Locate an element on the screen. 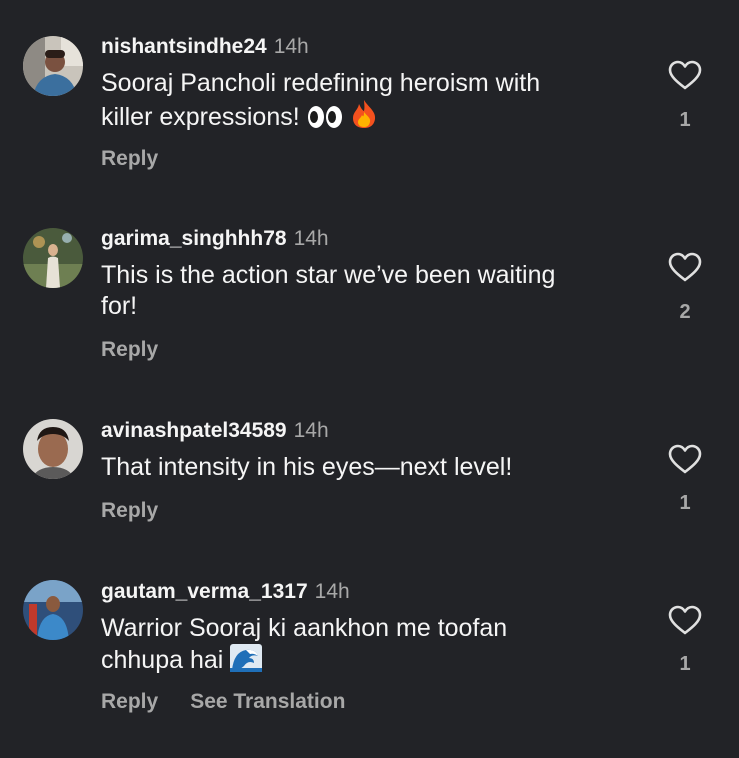  username-line: nishantsindhe24 14h is located at coordinates (205, 47).